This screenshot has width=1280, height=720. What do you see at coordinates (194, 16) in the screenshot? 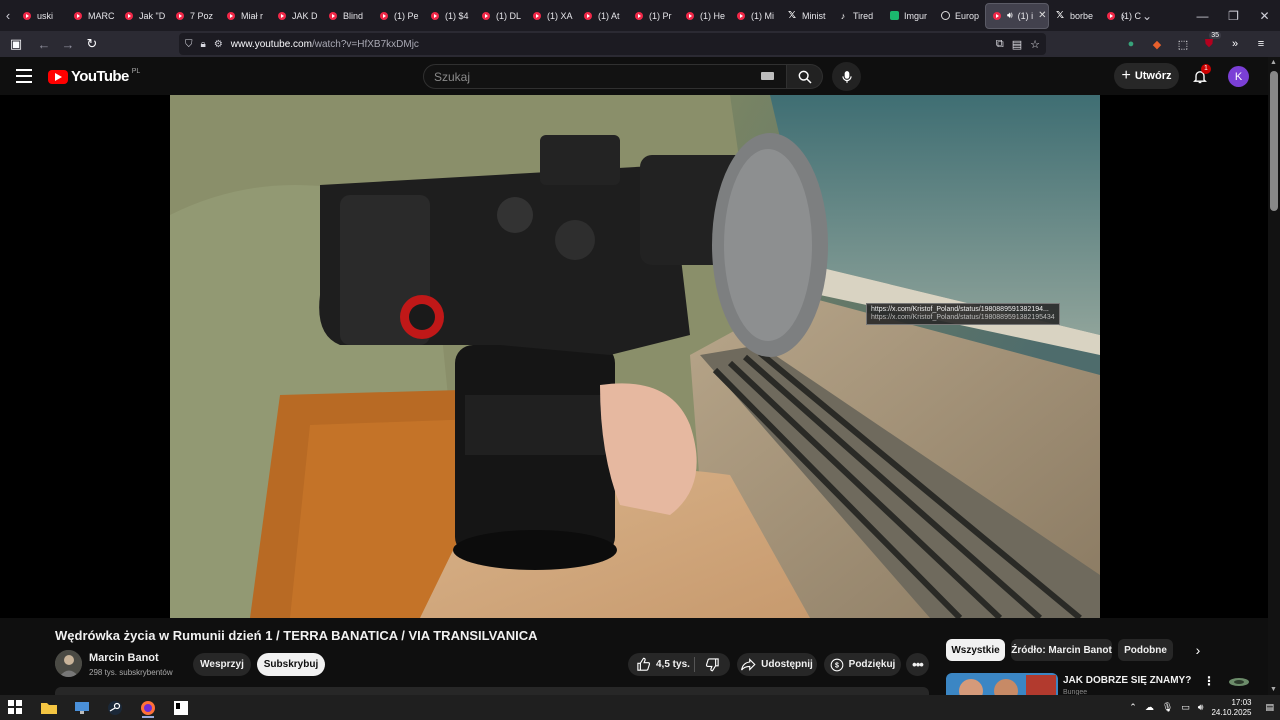
I see `tab: 7 Poz` at bounding box center [194, 16].